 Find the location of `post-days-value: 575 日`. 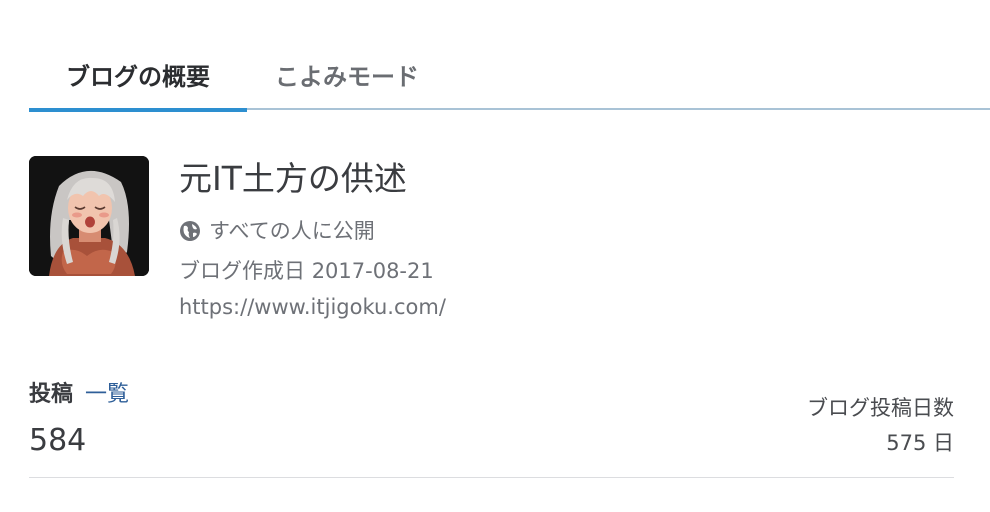

post-days-value: 575 日 is located at coordinates (920, 443).